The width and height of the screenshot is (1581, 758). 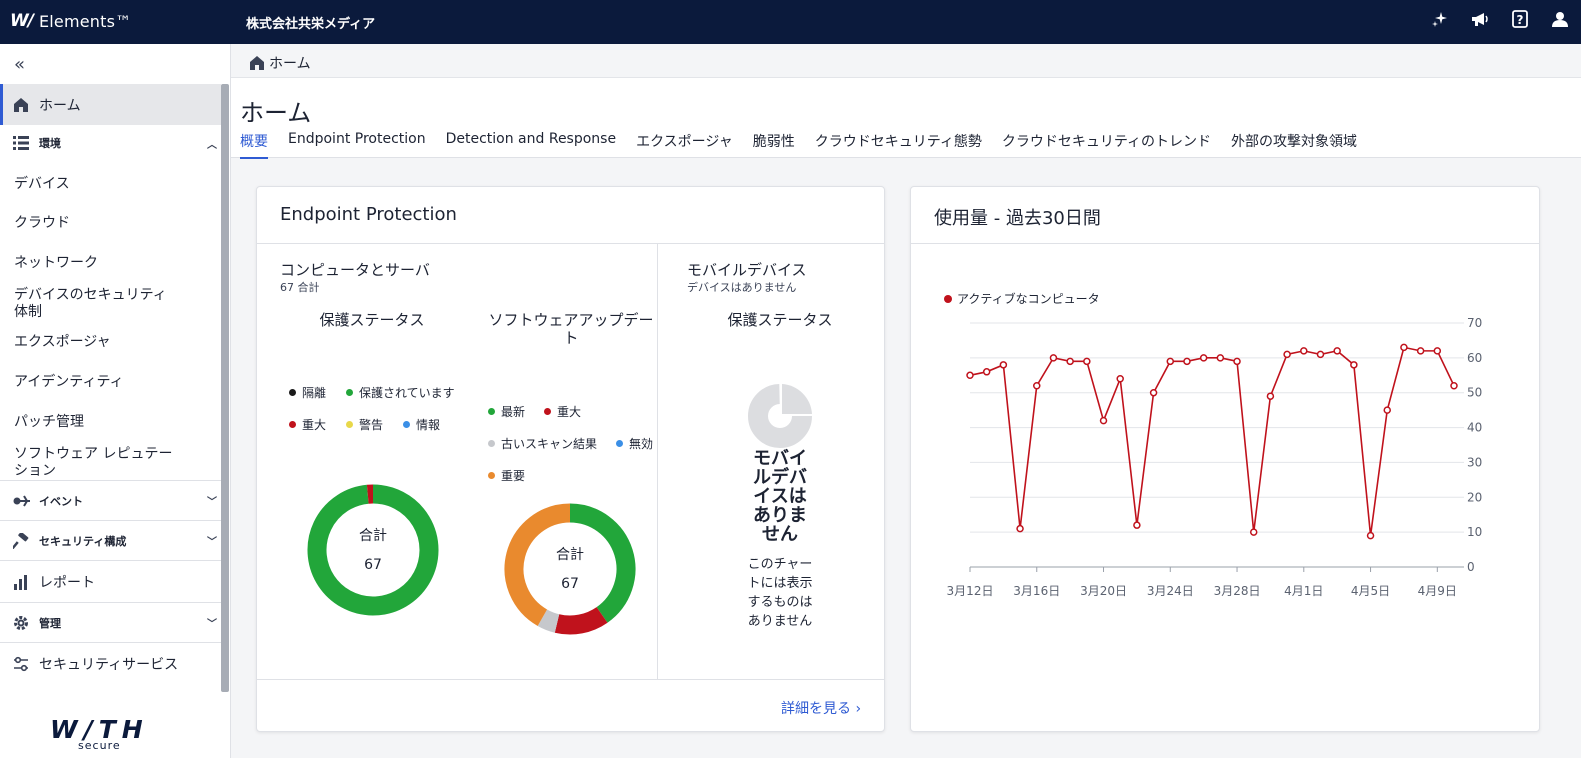 I want to click on legend-item: 古いスキャン結果, so click(x=542, y=443).